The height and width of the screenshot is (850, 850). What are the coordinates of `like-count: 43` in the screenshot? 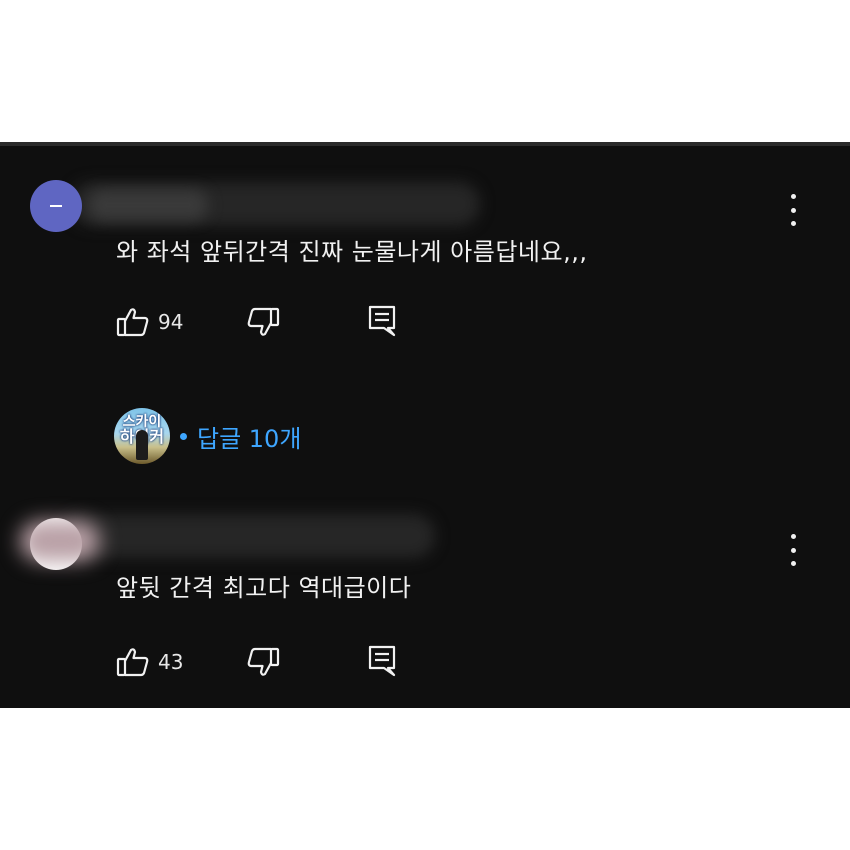 It's located at (171, 662).